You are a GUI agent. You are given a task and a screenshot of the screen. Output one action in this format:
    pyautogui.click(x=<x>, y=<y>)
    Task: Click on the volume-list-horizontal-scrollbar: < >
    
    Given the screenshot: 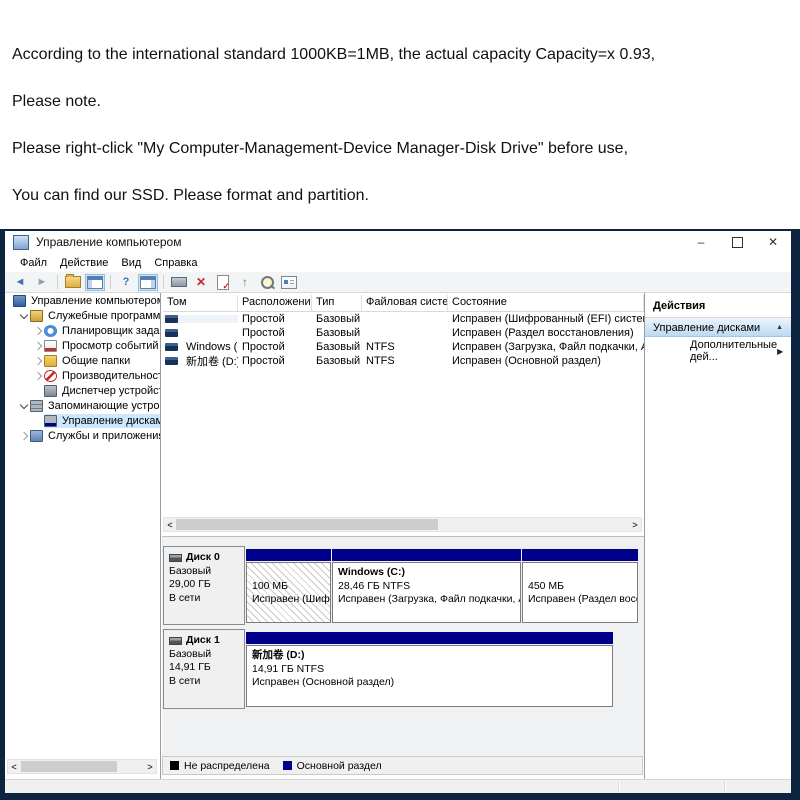 What is the action you would take?
    pyautogui.click(x=402, y=524)
    